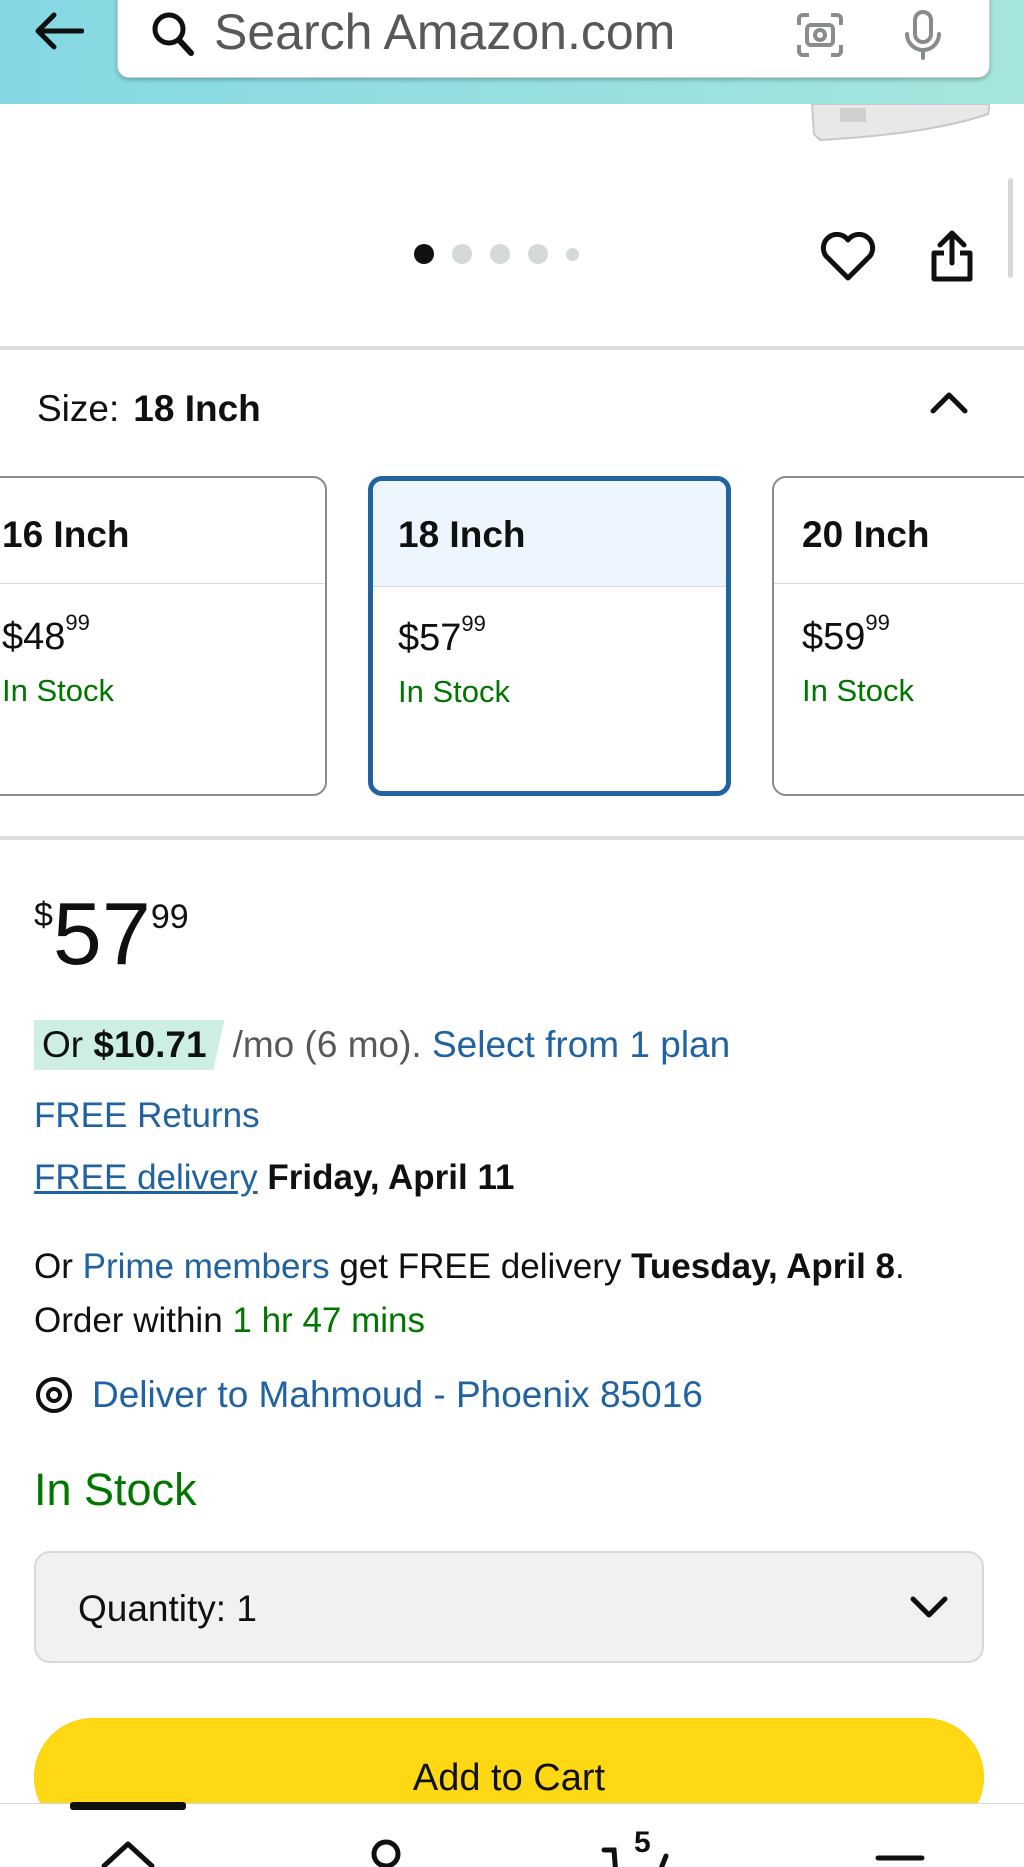 This screenshot has height=1867, width=1024. I want to click on price-dollars: $57, so click(430, 638).